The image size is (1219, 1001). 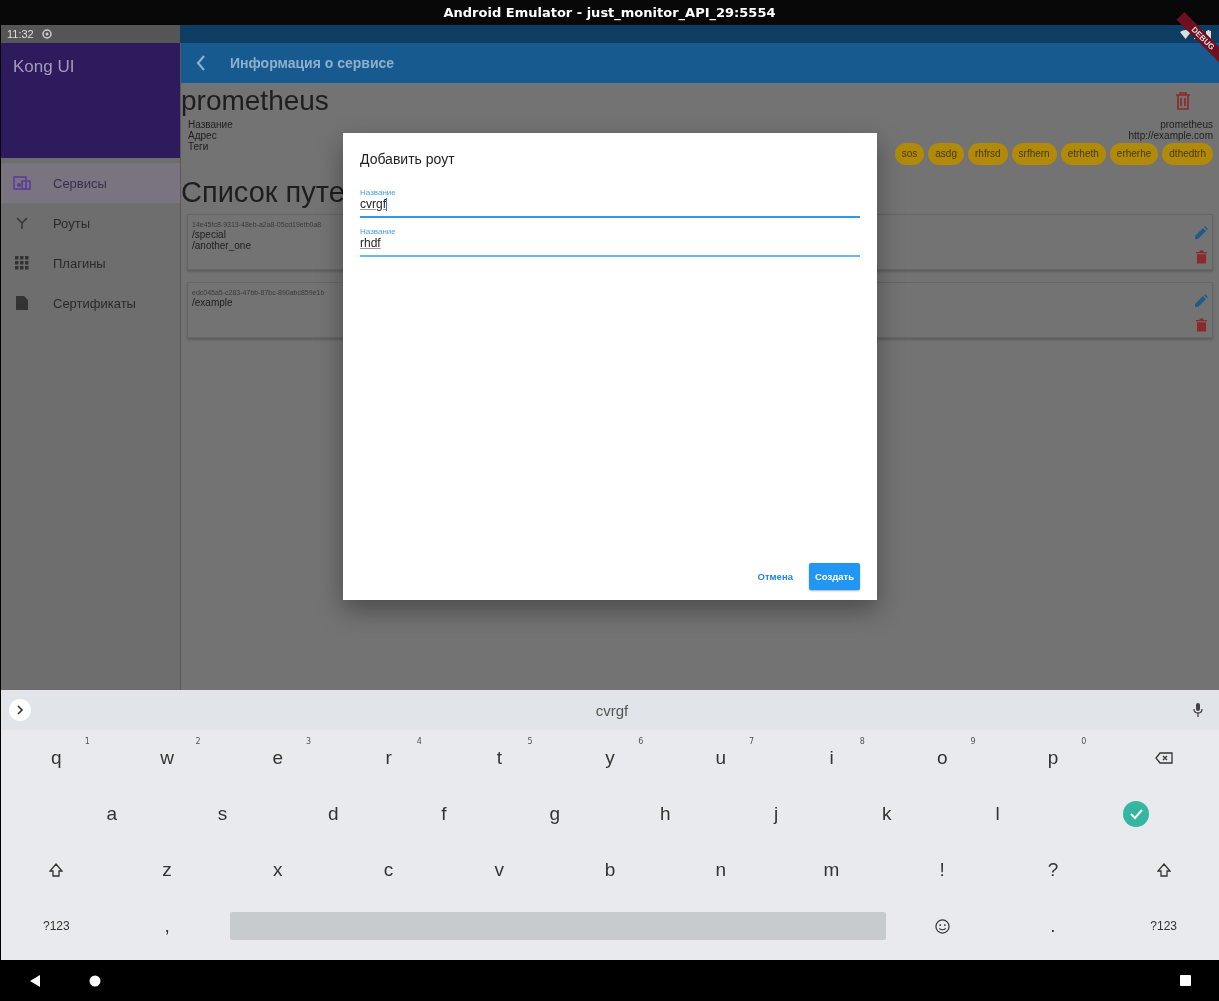 I want to click on app-bar-title: Информация о сервисе, so click(x=312, y=63).